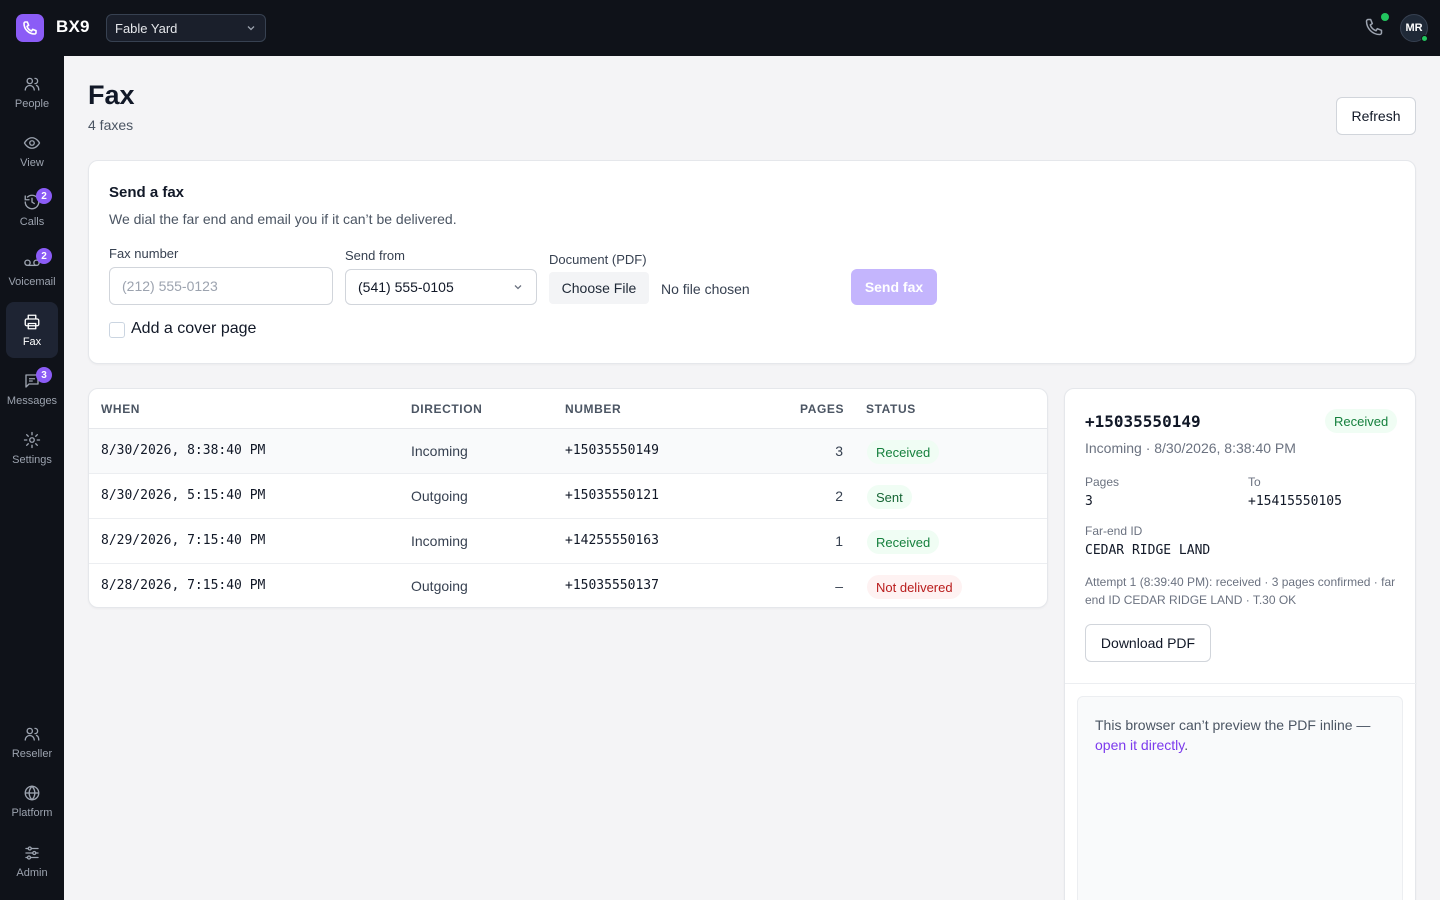  What do you see at coordinates (839, 496) in the screenshot?
I see `cell-pages: 2` at bounding box center [839, 496].